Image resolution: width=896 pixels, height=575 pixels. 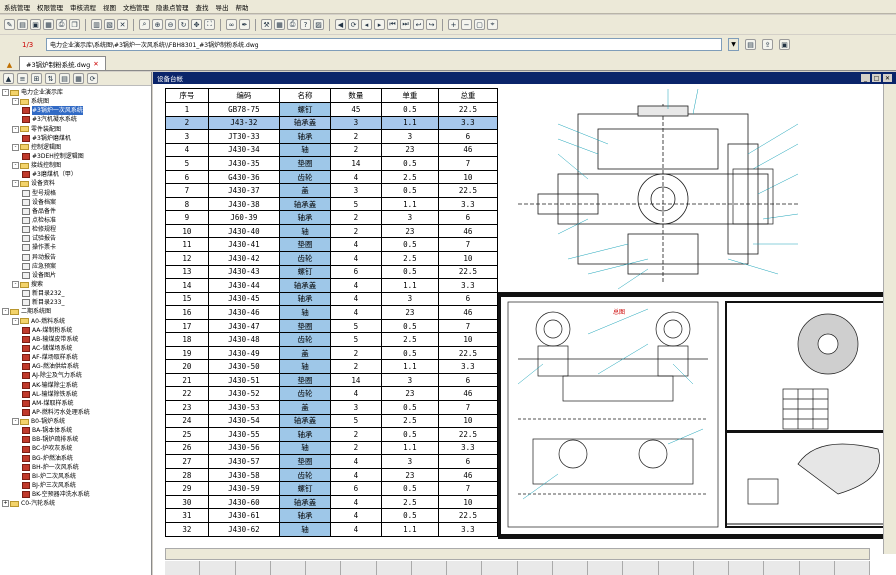 I want to click on tree-item: BC-炉吹灰系统, so click(x=76, y=448).